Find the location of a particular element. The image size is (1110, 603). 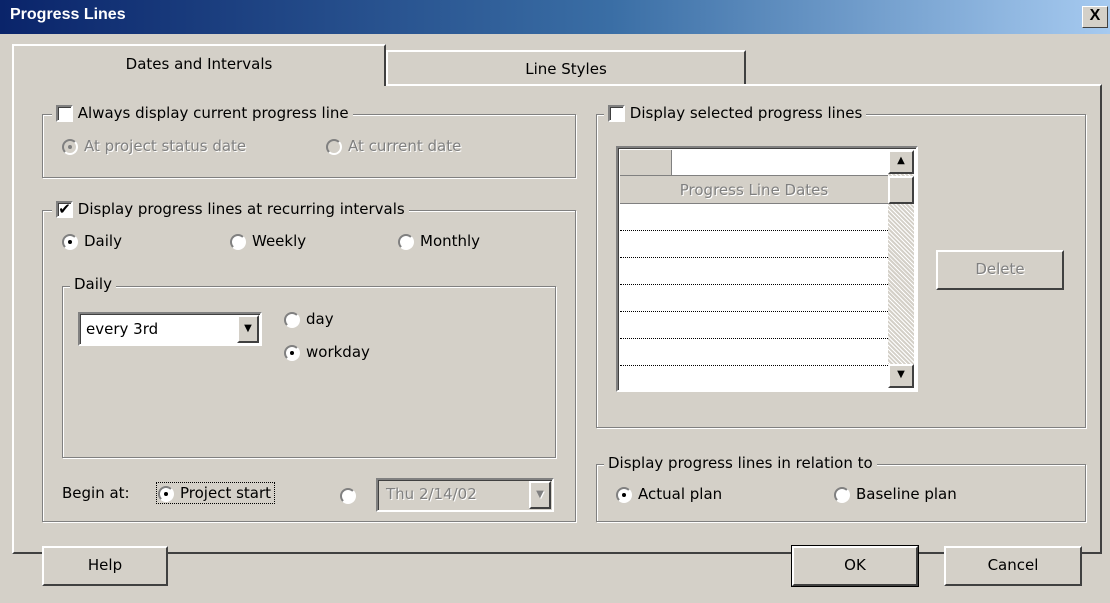

radio-current-date is located at coordinates (334, 146).